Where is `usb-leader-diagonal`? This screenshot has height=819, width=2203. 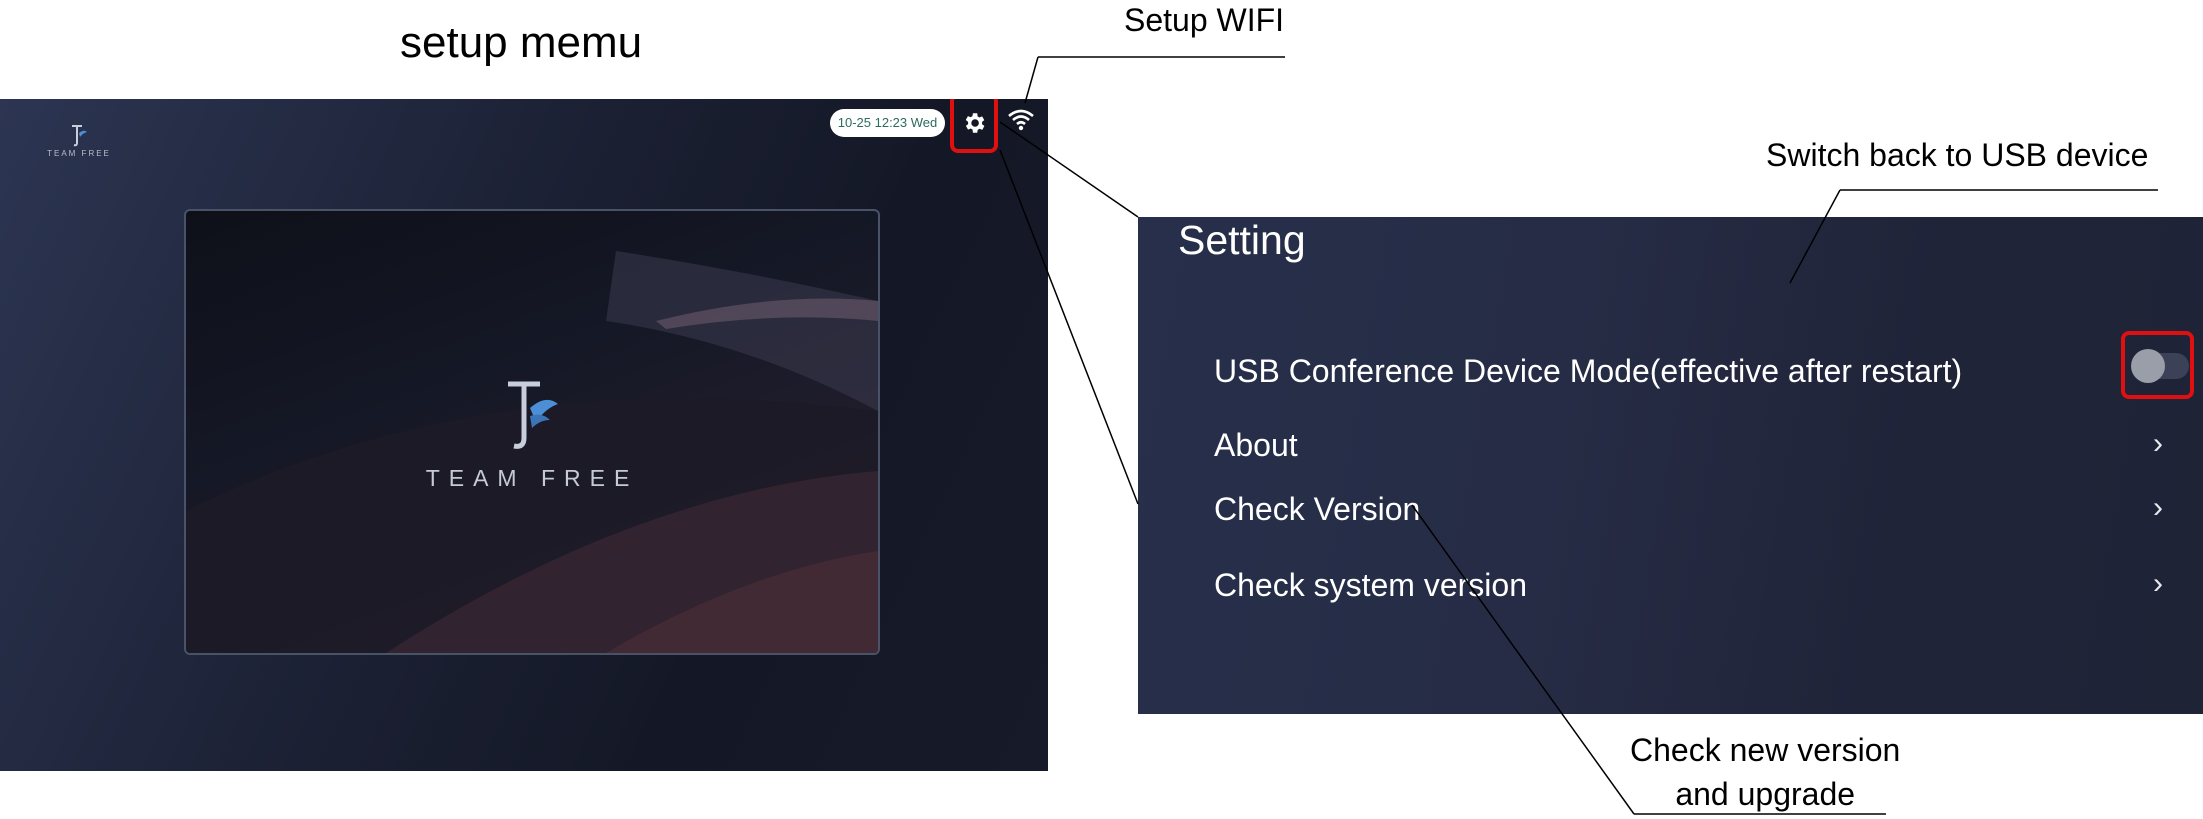 usb-leader-diagonal is located at coordinates (1815, 236).